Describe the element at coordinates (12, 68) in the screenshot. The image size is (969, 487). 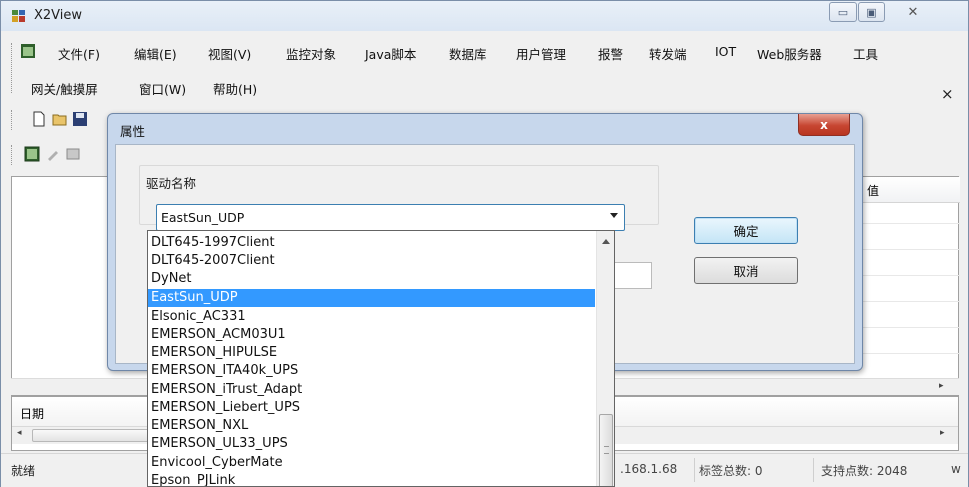
I see `menu-grip` at that location.